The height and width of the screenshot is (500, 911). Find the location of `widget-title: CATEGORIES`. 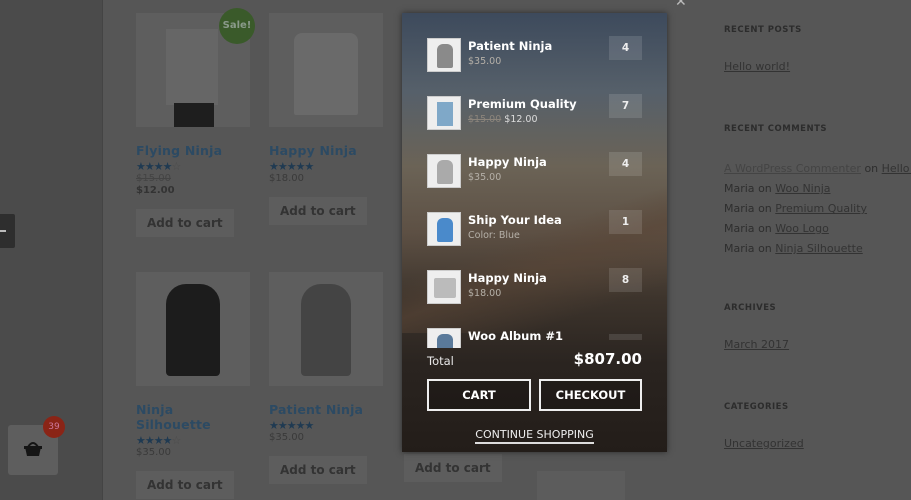

widget-title: CATEGORIES is located at coordinates (756, 407).